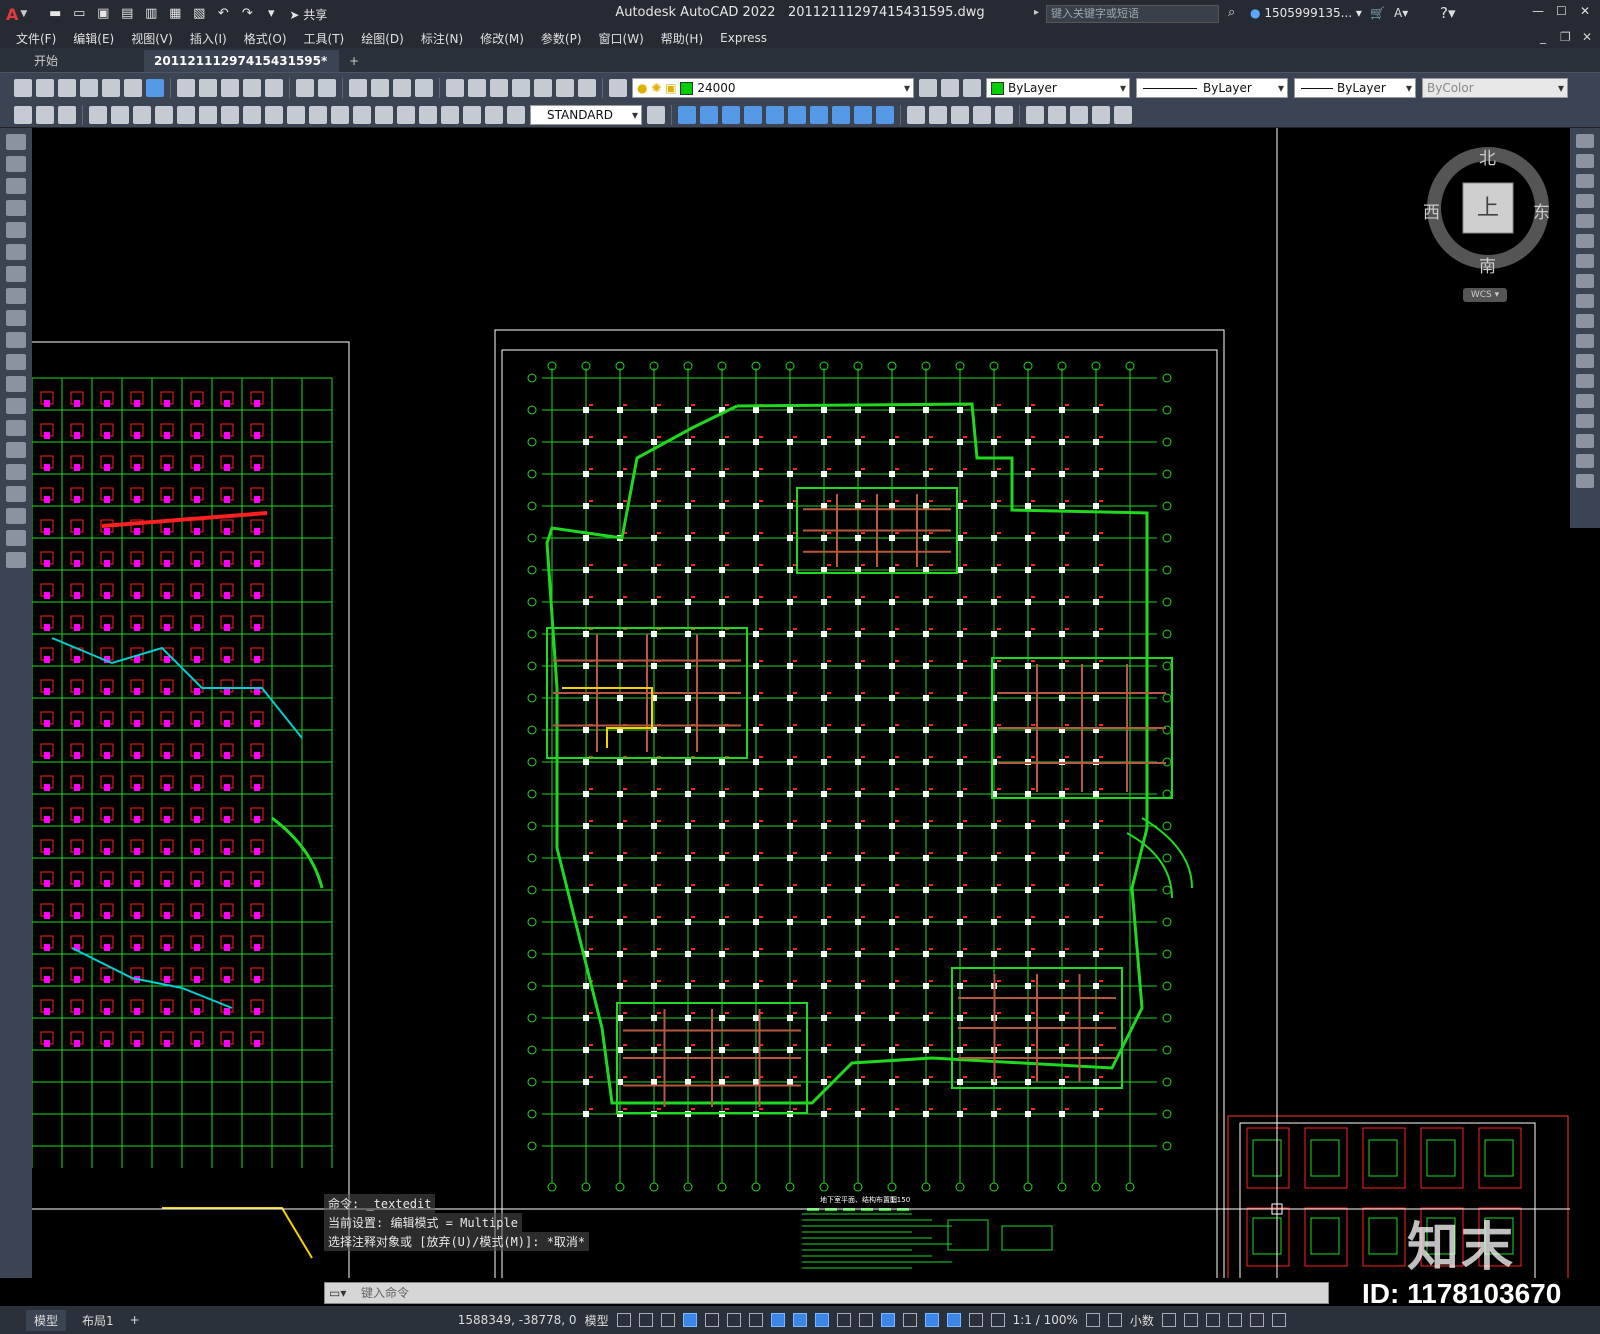  Describe the element at coordinates (16, 560) in the screenshot. I see `add-selected-icon` at that location.